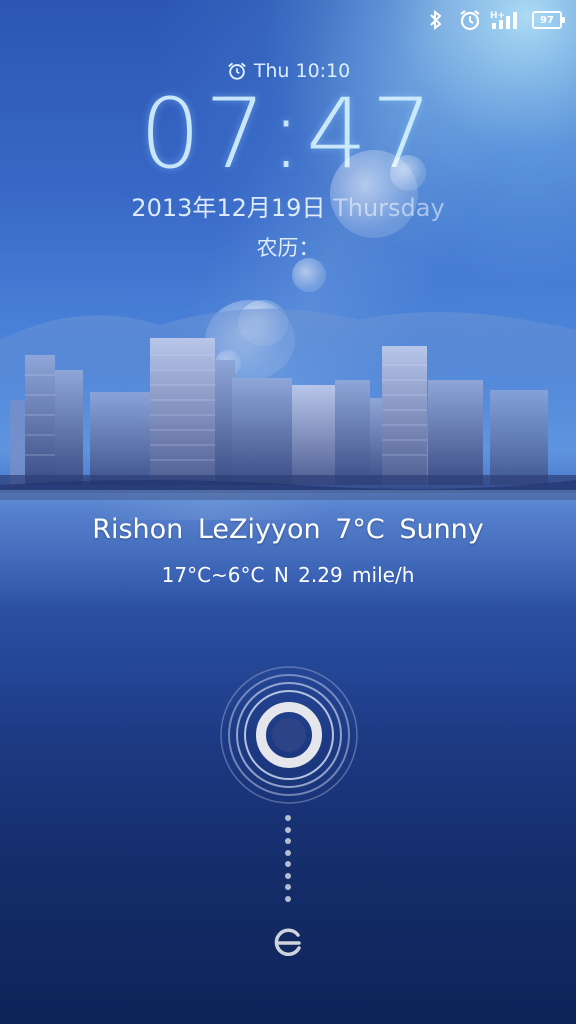  What do you see at coordinates (288, 942) in the screenshot?
I see `miui-logo-icon` at bounding box center [288, 942].